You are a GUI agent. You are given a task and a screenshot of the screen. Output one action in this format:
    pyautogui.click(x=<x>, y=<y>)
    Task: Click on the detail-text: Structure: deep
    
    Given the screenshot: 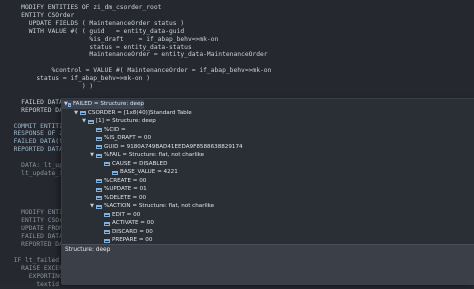 What is the action you would take?
    pyautogui.click(x=88, y=250)
    